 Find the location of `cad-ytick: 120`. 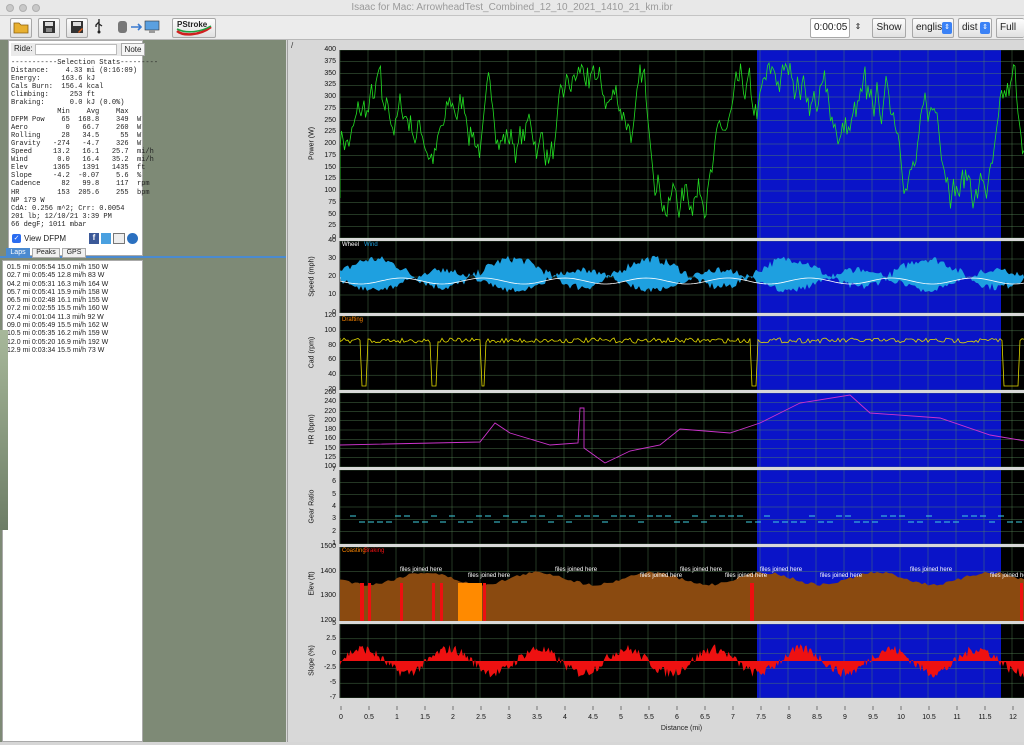

cad-ytick: 120 is located at coordinates (330, 315).